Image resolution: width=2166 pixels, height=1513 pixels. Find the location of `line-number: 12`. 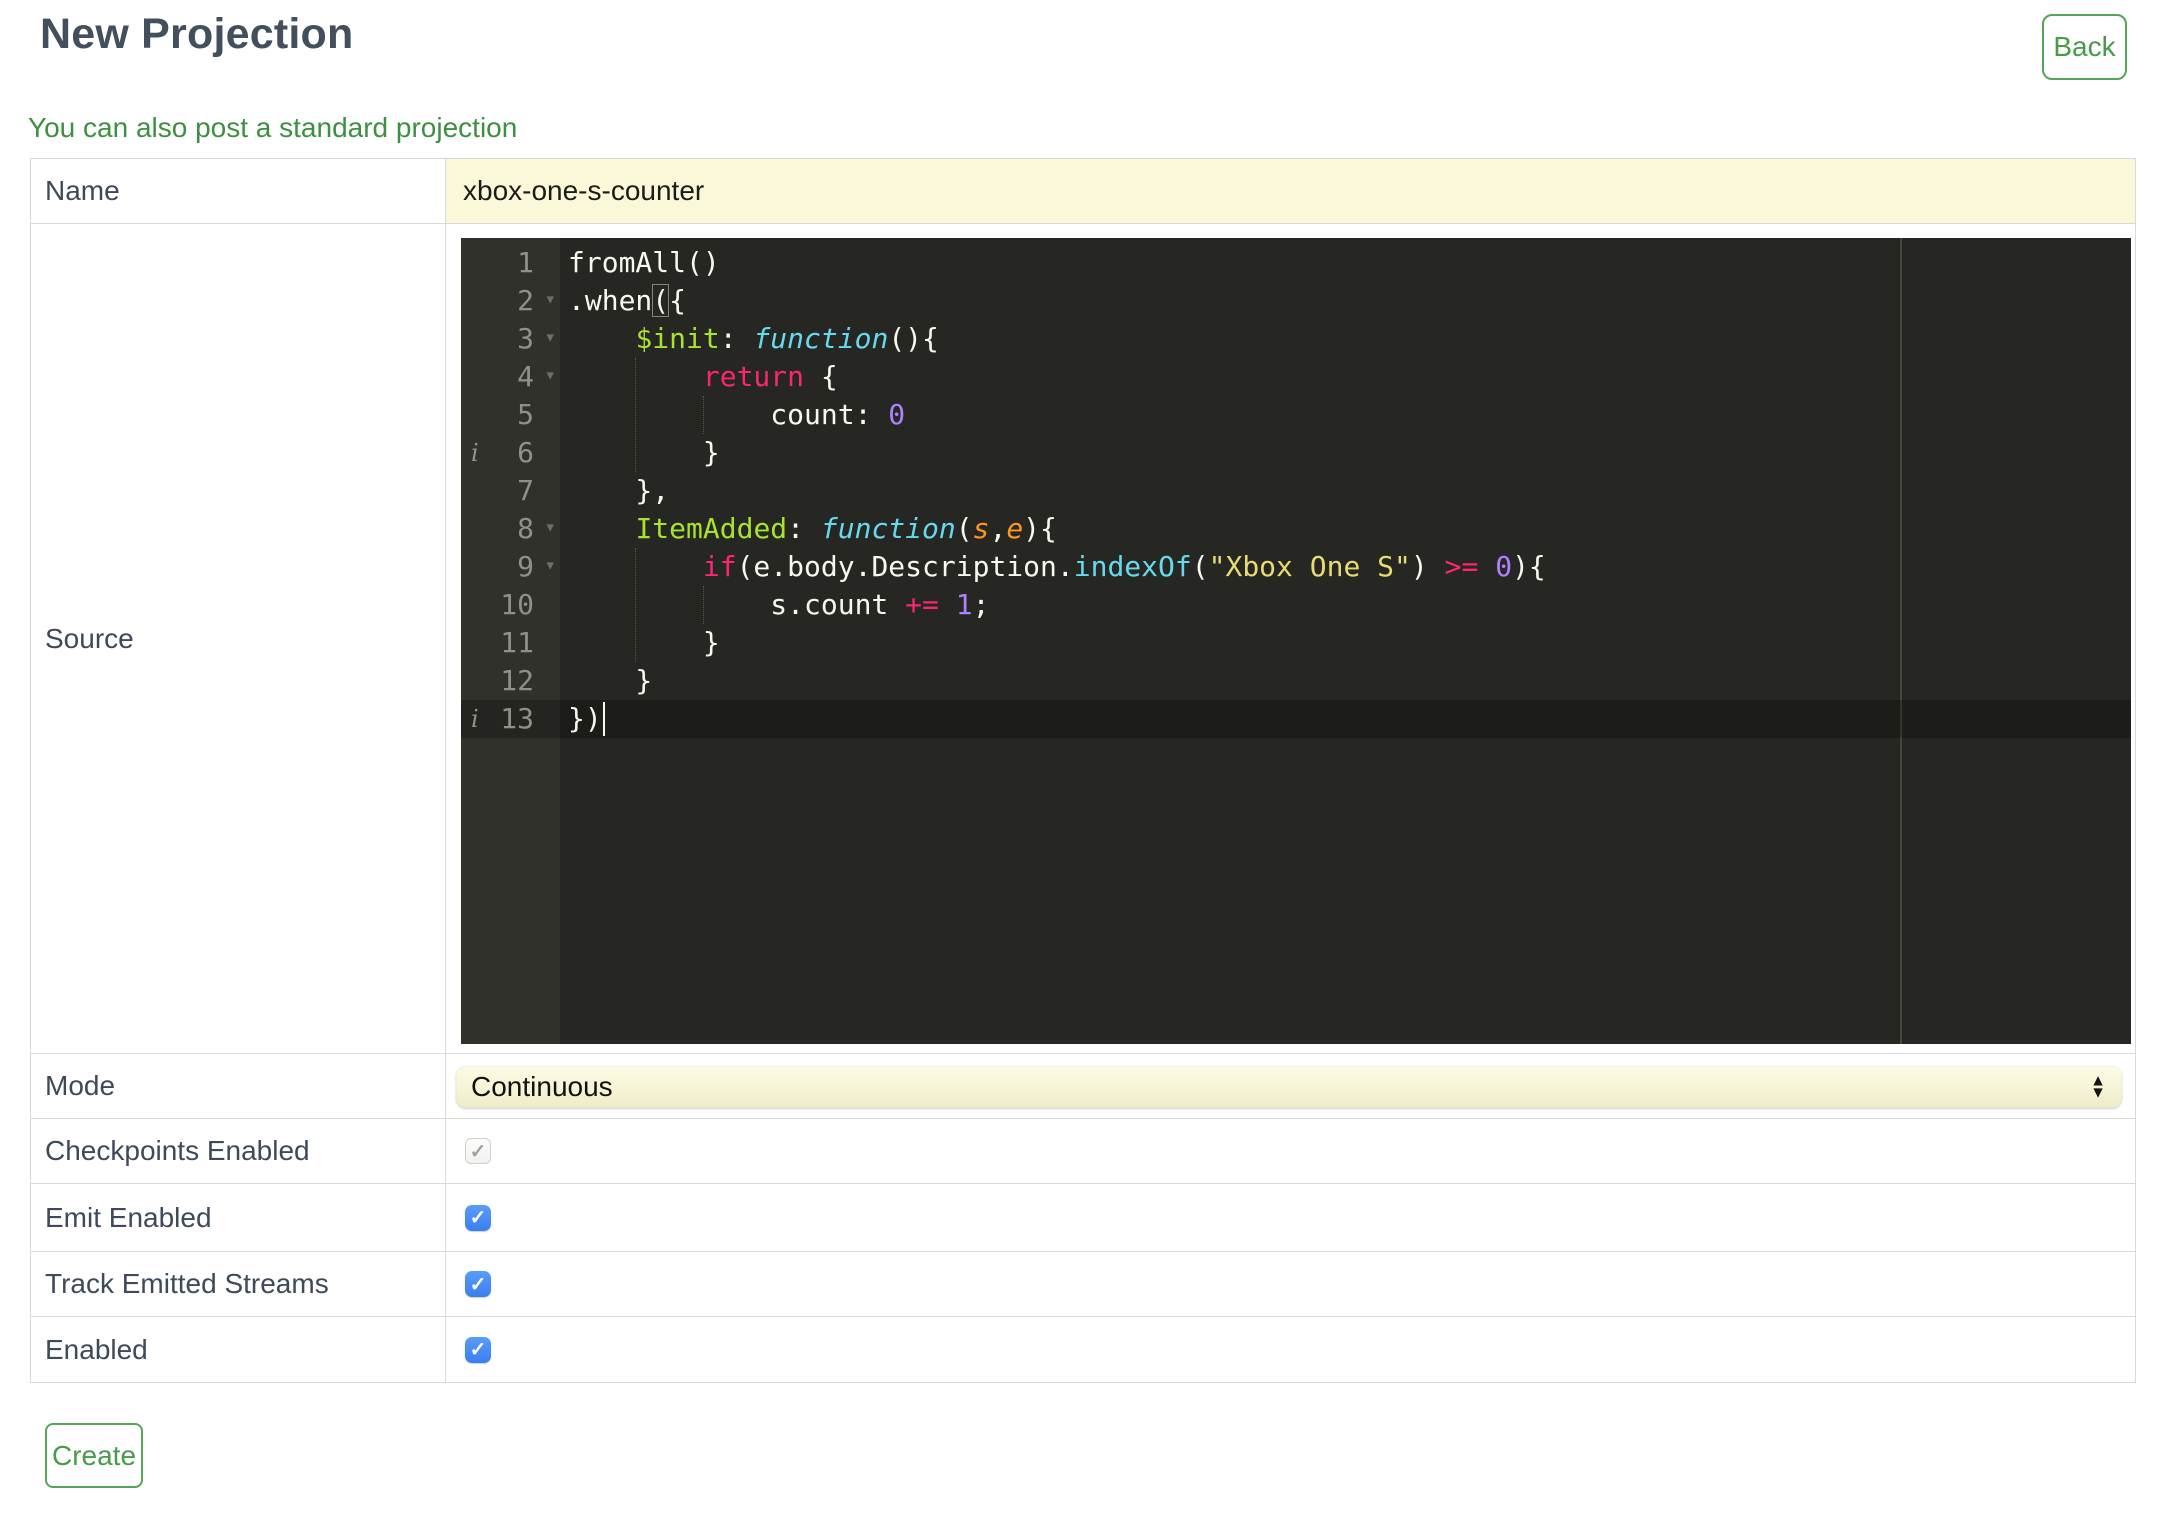

line-number: 12 is located at coordinates (517, 680).